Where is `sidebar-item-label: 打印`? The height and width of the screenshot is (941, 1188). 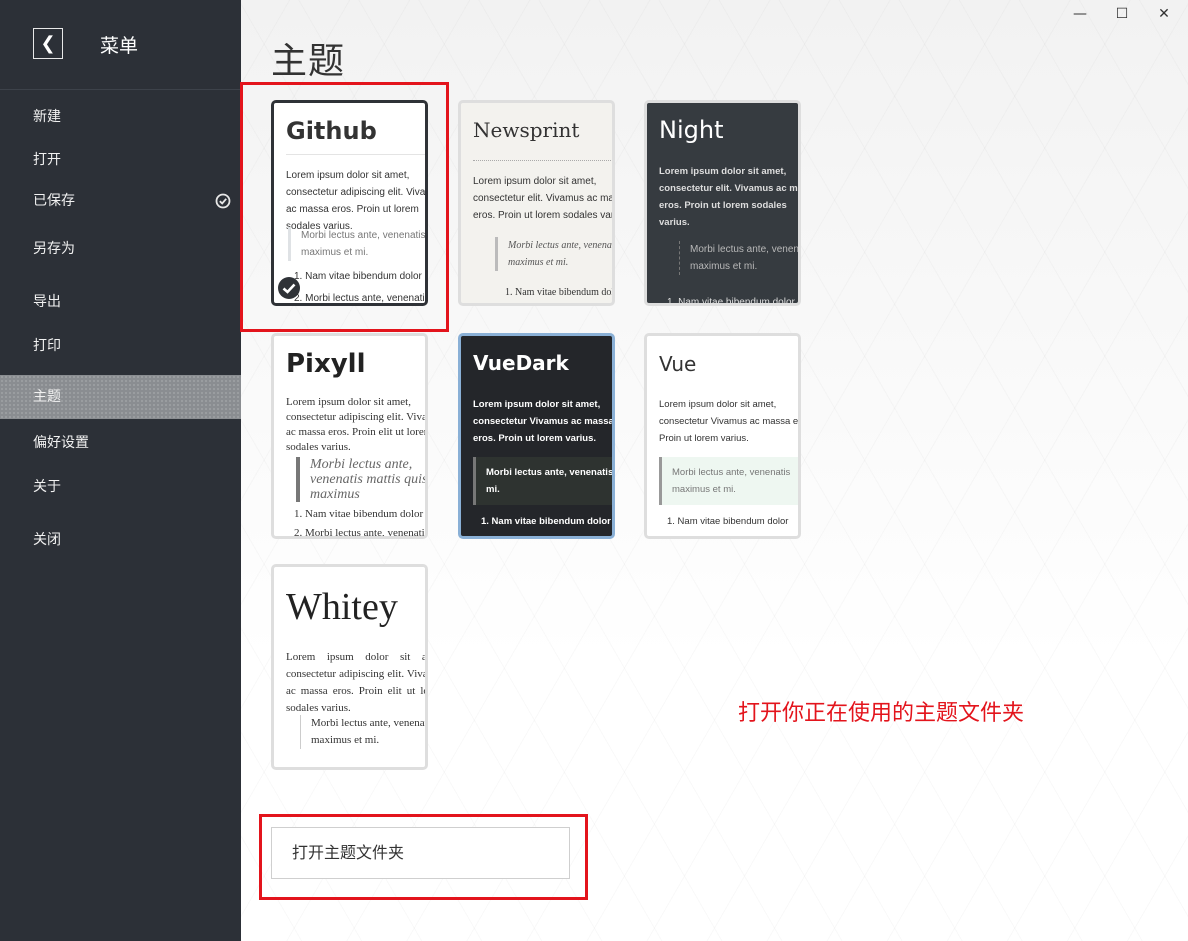 sidebar-item-label: 打印 is located at coordinates (47, 346).